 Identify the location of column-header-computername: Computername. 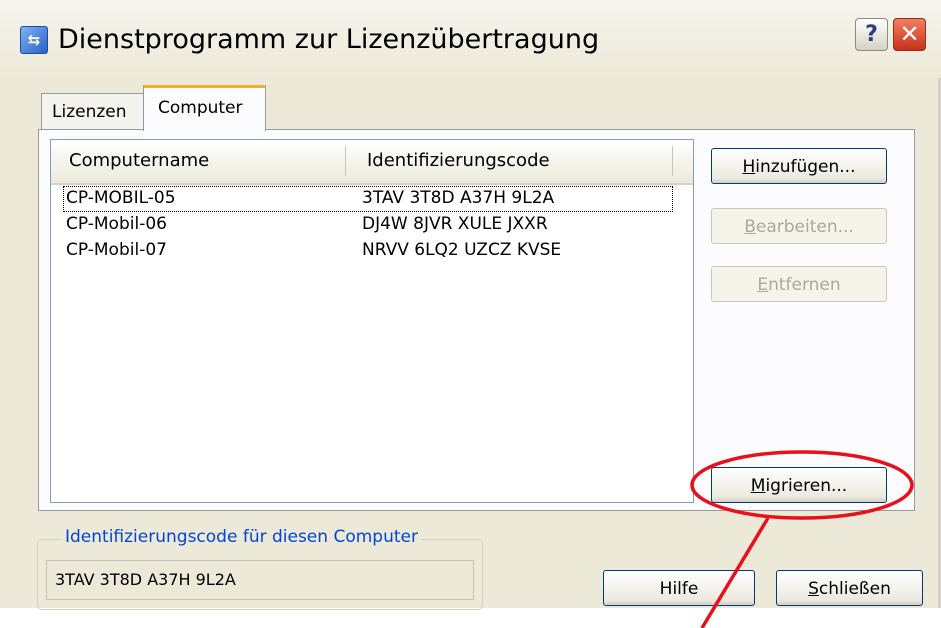
(139, 160).